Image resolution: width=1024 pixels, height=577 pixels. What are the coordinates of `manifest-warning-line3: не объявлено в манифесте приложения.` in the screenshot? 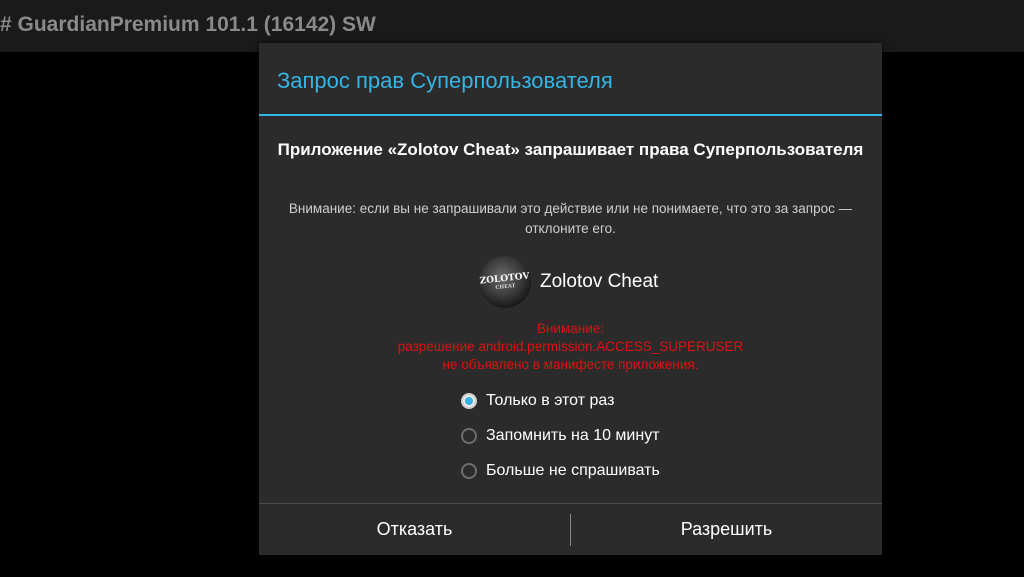 It's located at (570, 364).